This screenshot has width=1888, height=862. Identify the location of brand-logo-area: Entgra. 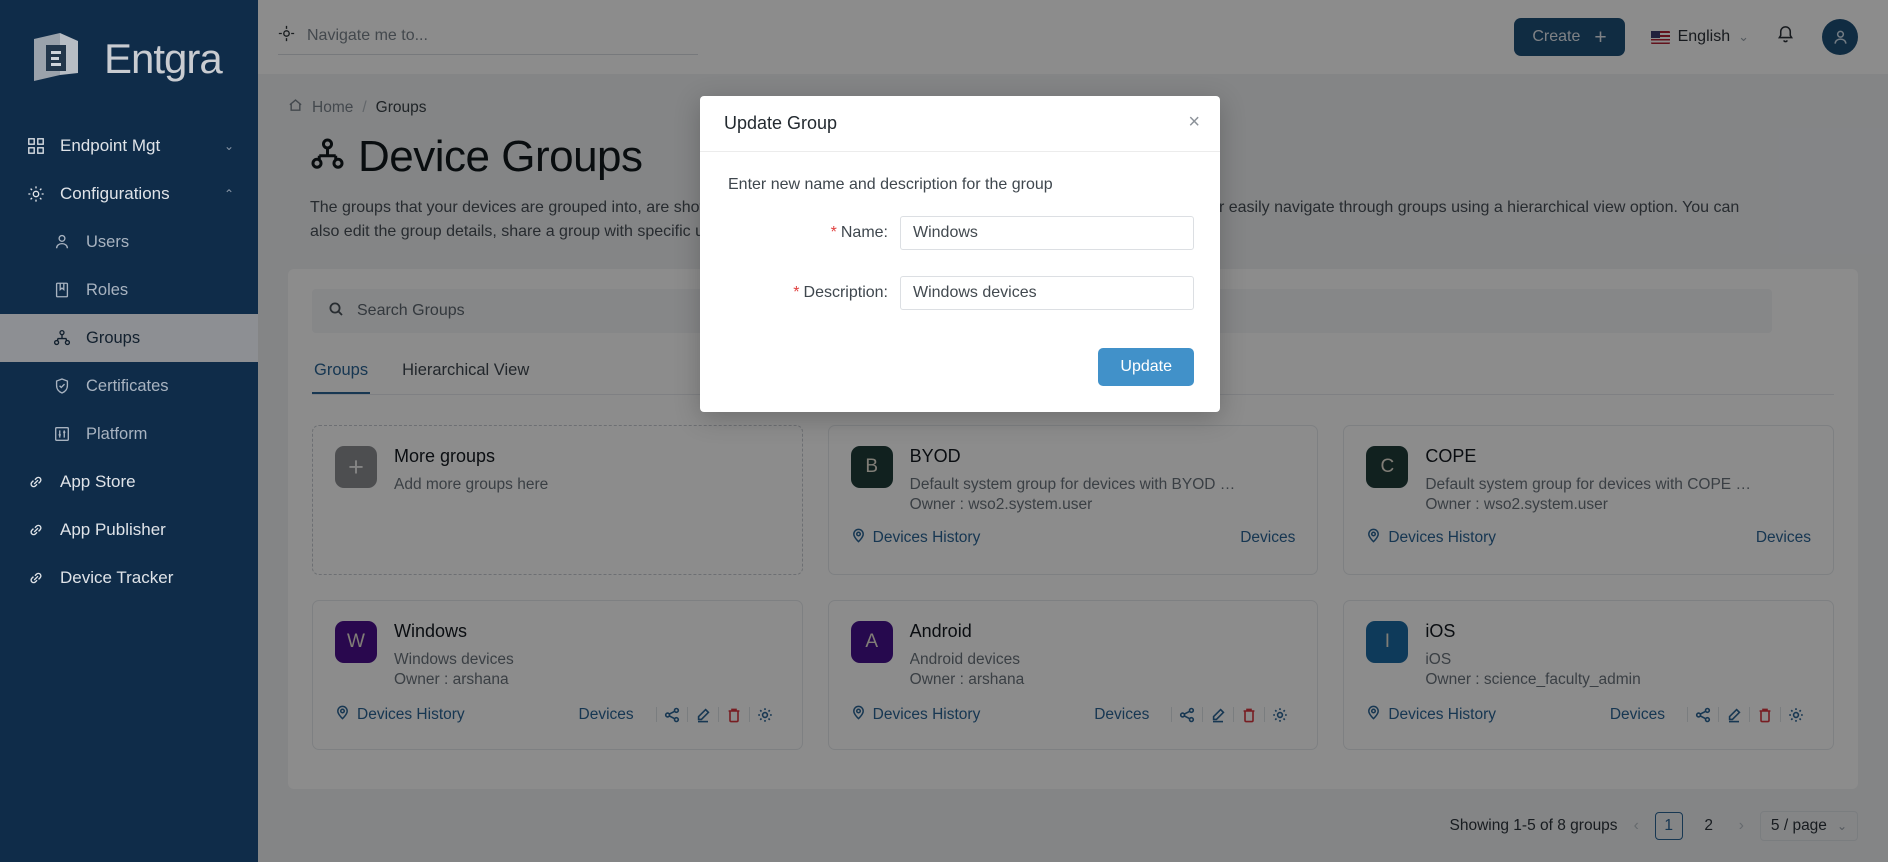
(129, 48).